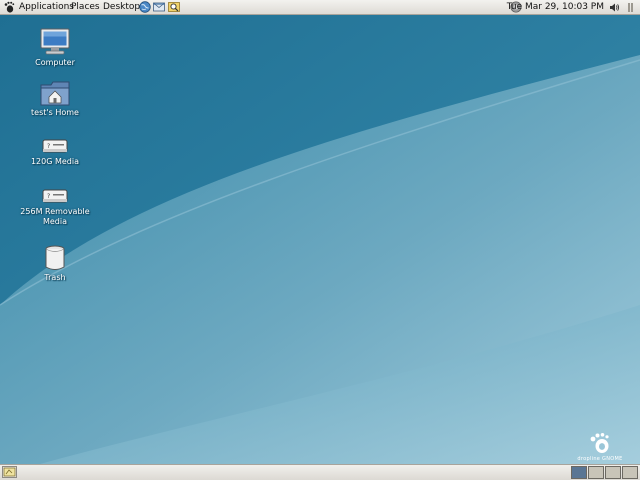 This screenshot has width=640, height=480. What do you see at coordinates (9, 7) in the screenshot?
I see `gnome-foot-icon` at bounding box center [9, 7].